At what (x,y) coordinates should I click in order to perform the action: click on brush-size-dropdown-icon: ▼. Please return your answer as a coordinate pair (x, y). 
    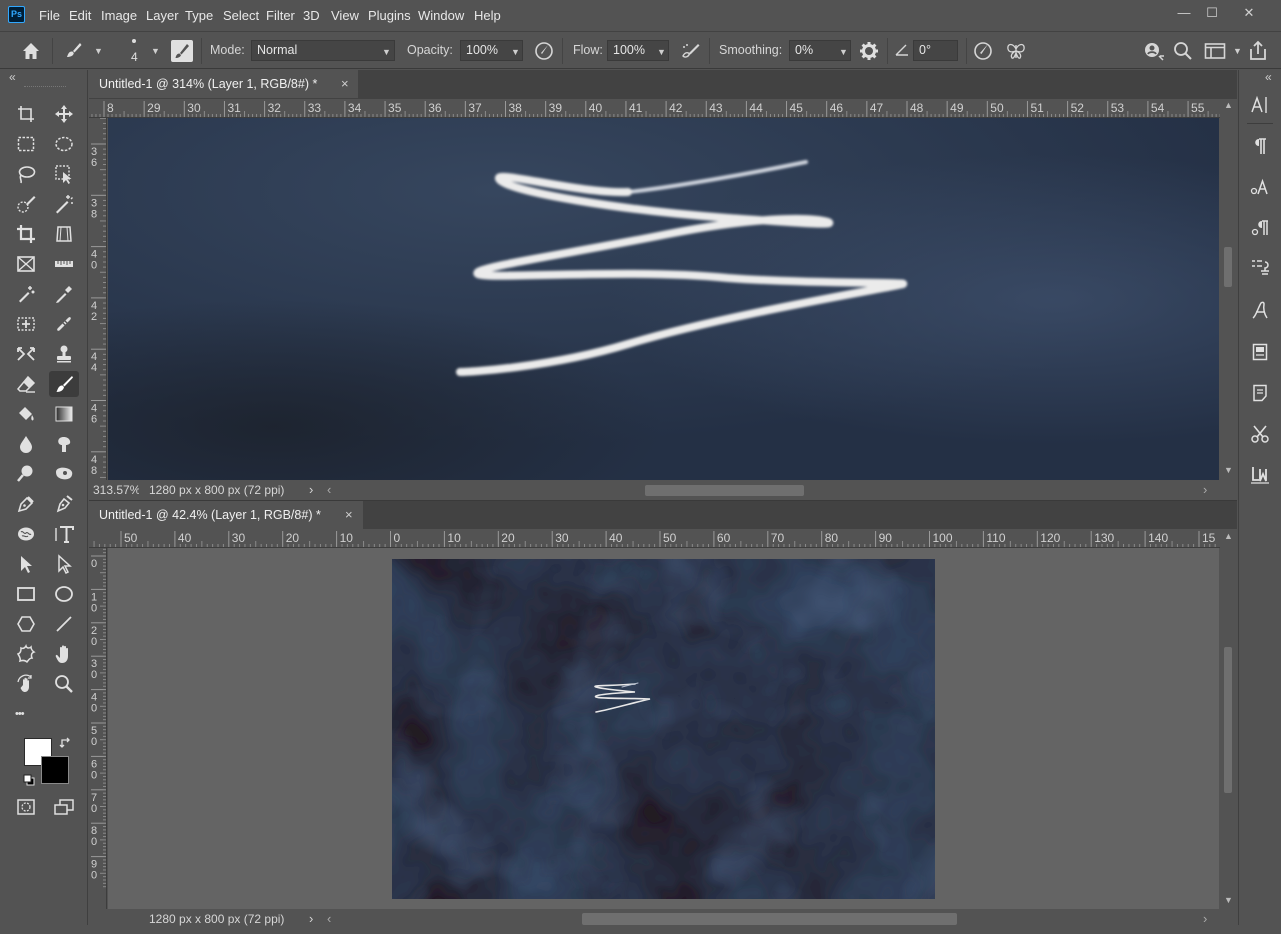
    Looking at the image, I should click on (155, 51).